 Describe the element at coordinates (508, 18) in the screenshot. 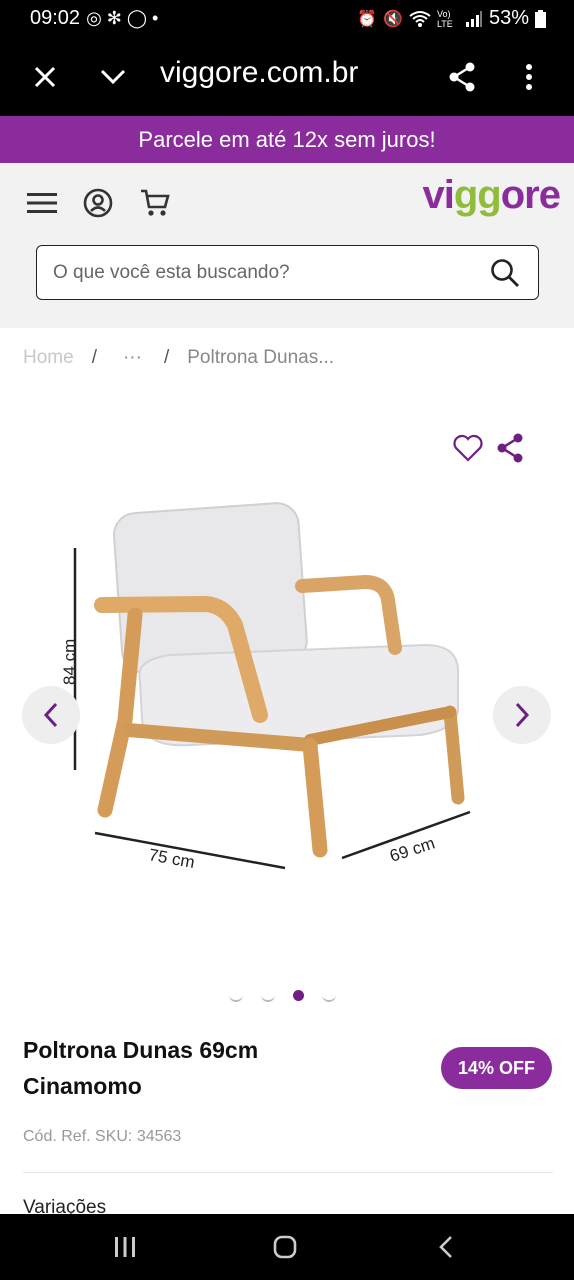

I see `battery-level: 53%` at that location.